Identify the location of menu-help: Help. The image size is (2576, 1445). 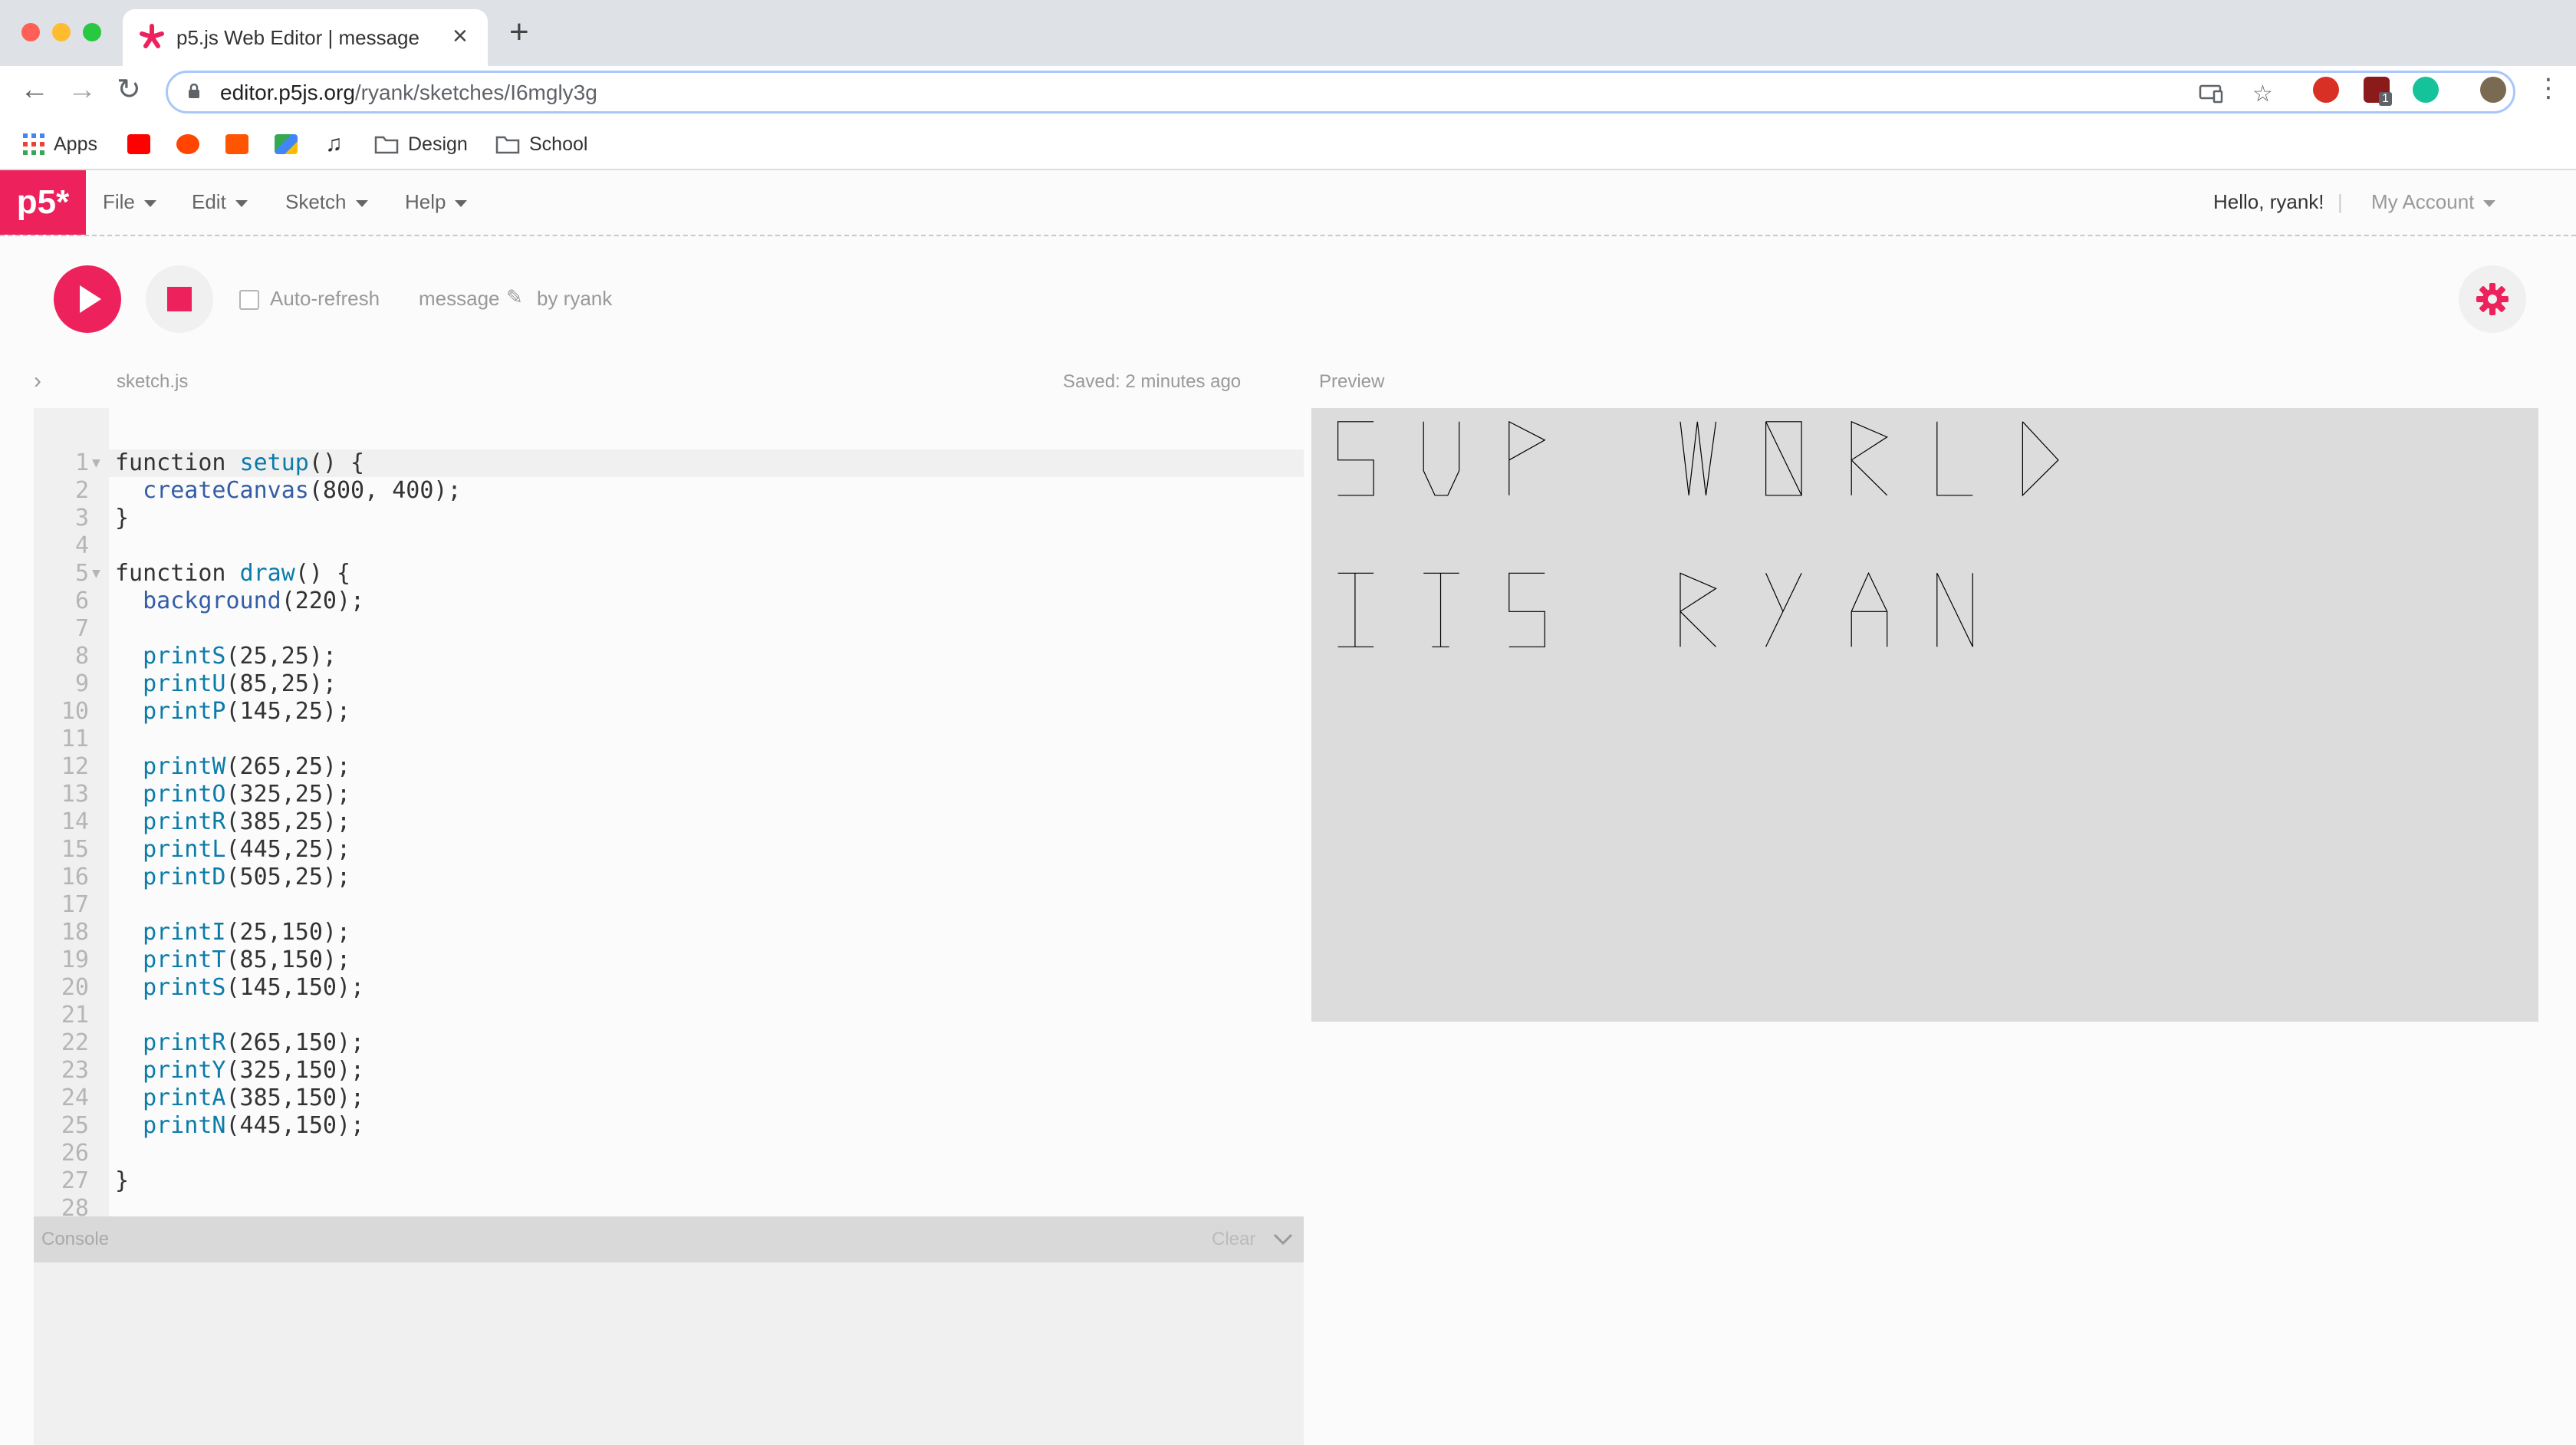
(436, 202).